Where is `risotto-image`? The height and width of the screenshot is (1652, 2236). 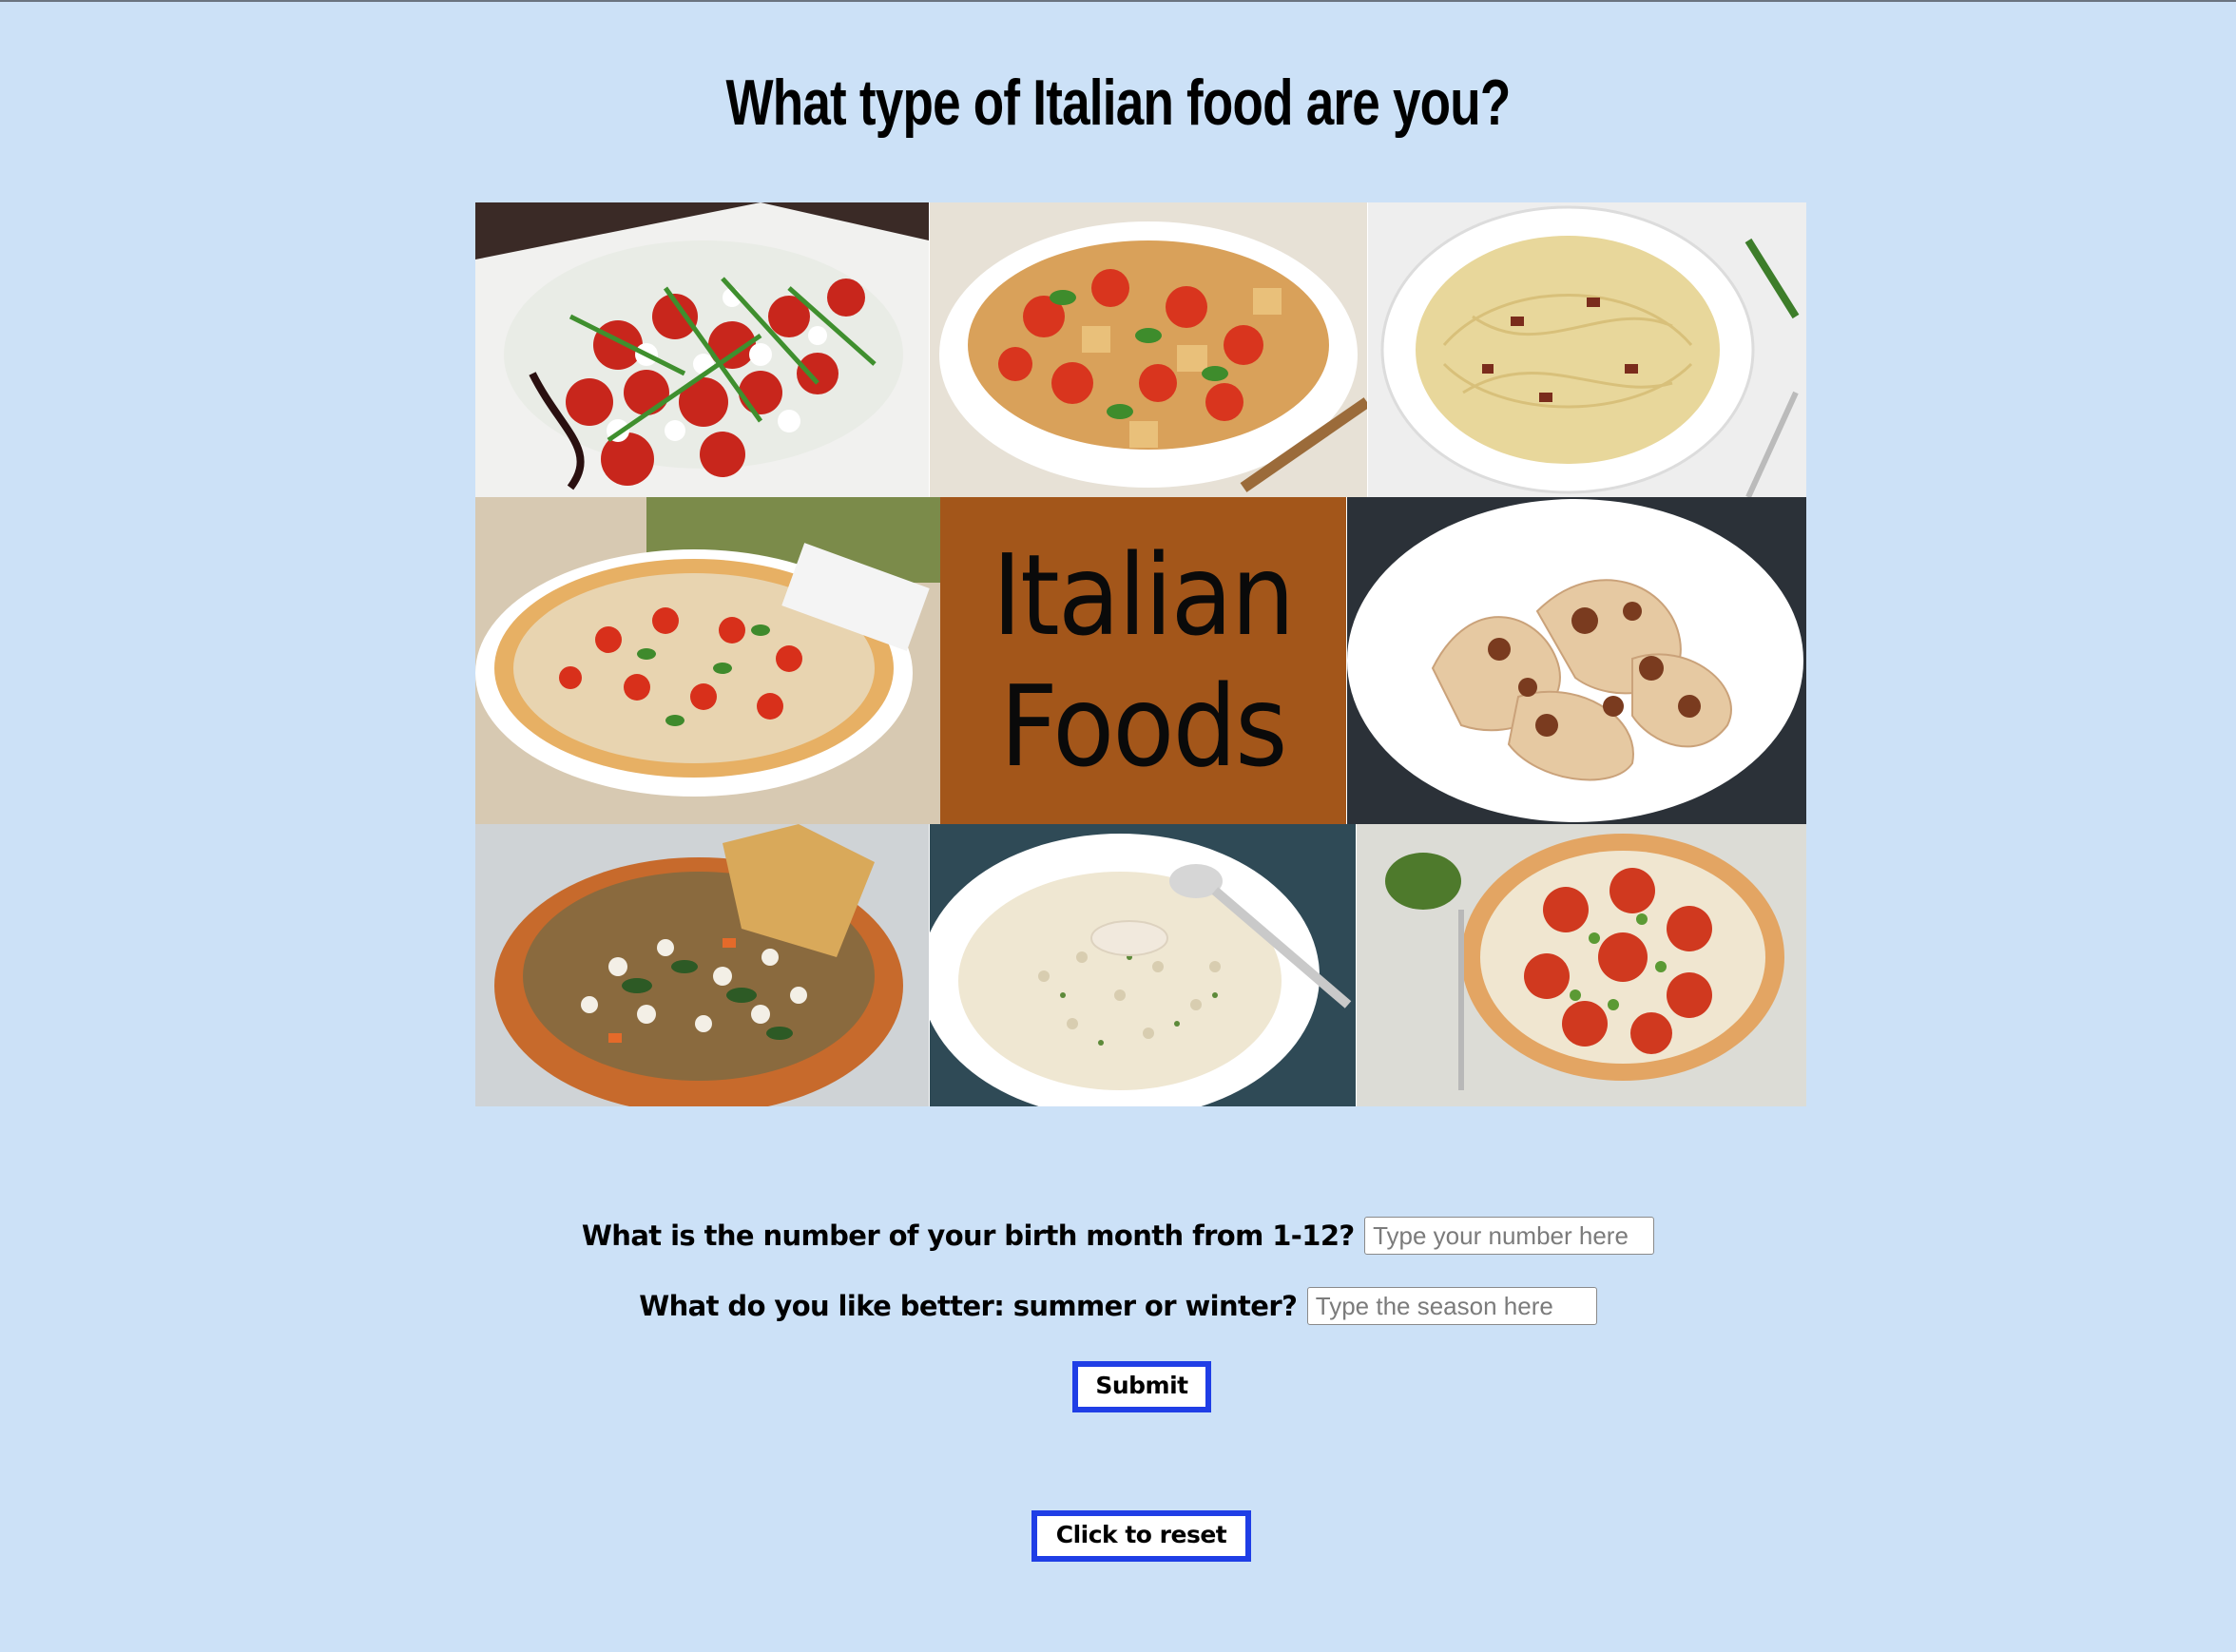
risotto-image is located at coordinates (1143, 965).